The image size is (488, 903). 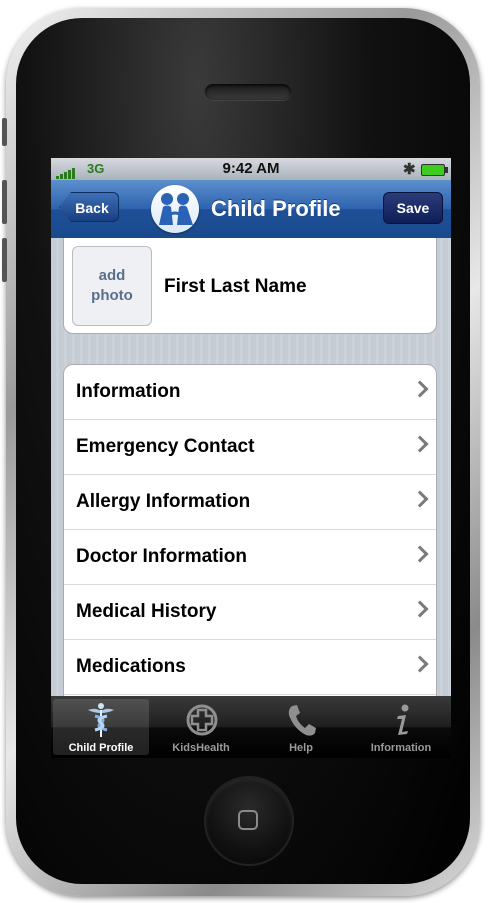 I want to click on volume-down-button, so click(x=4, y=260).